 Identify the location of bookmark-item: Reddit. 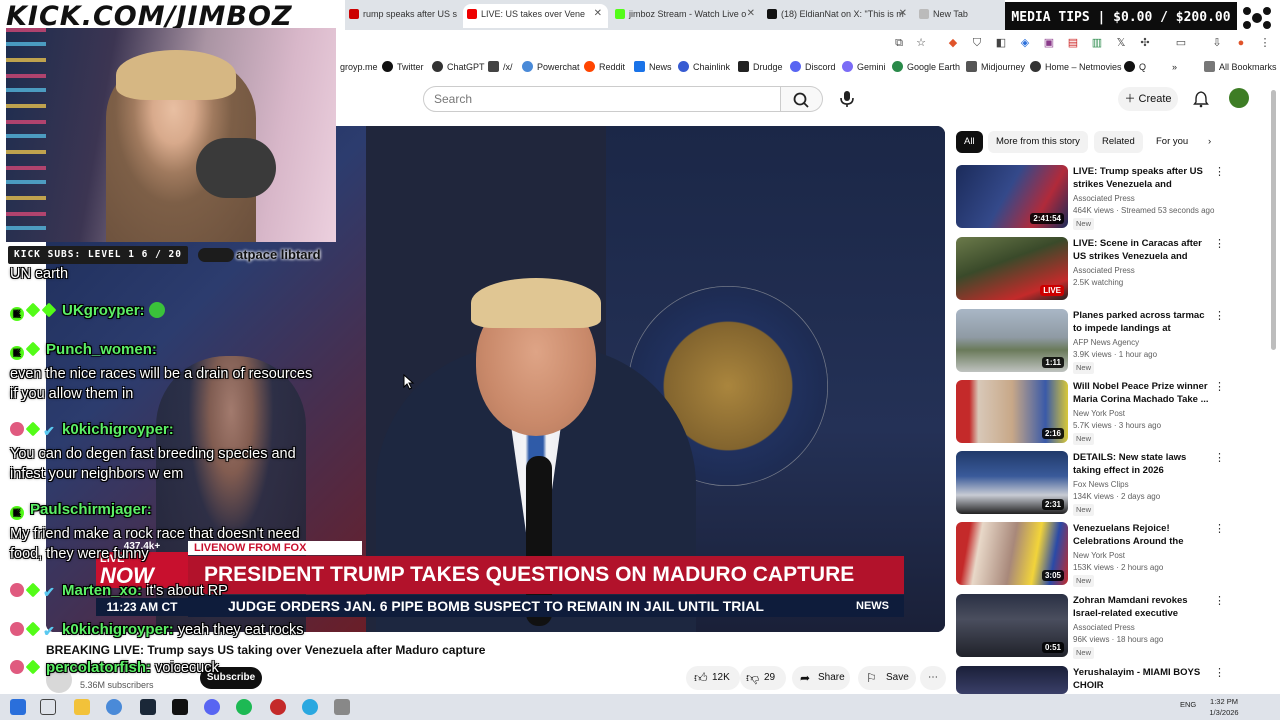
(604, 67).